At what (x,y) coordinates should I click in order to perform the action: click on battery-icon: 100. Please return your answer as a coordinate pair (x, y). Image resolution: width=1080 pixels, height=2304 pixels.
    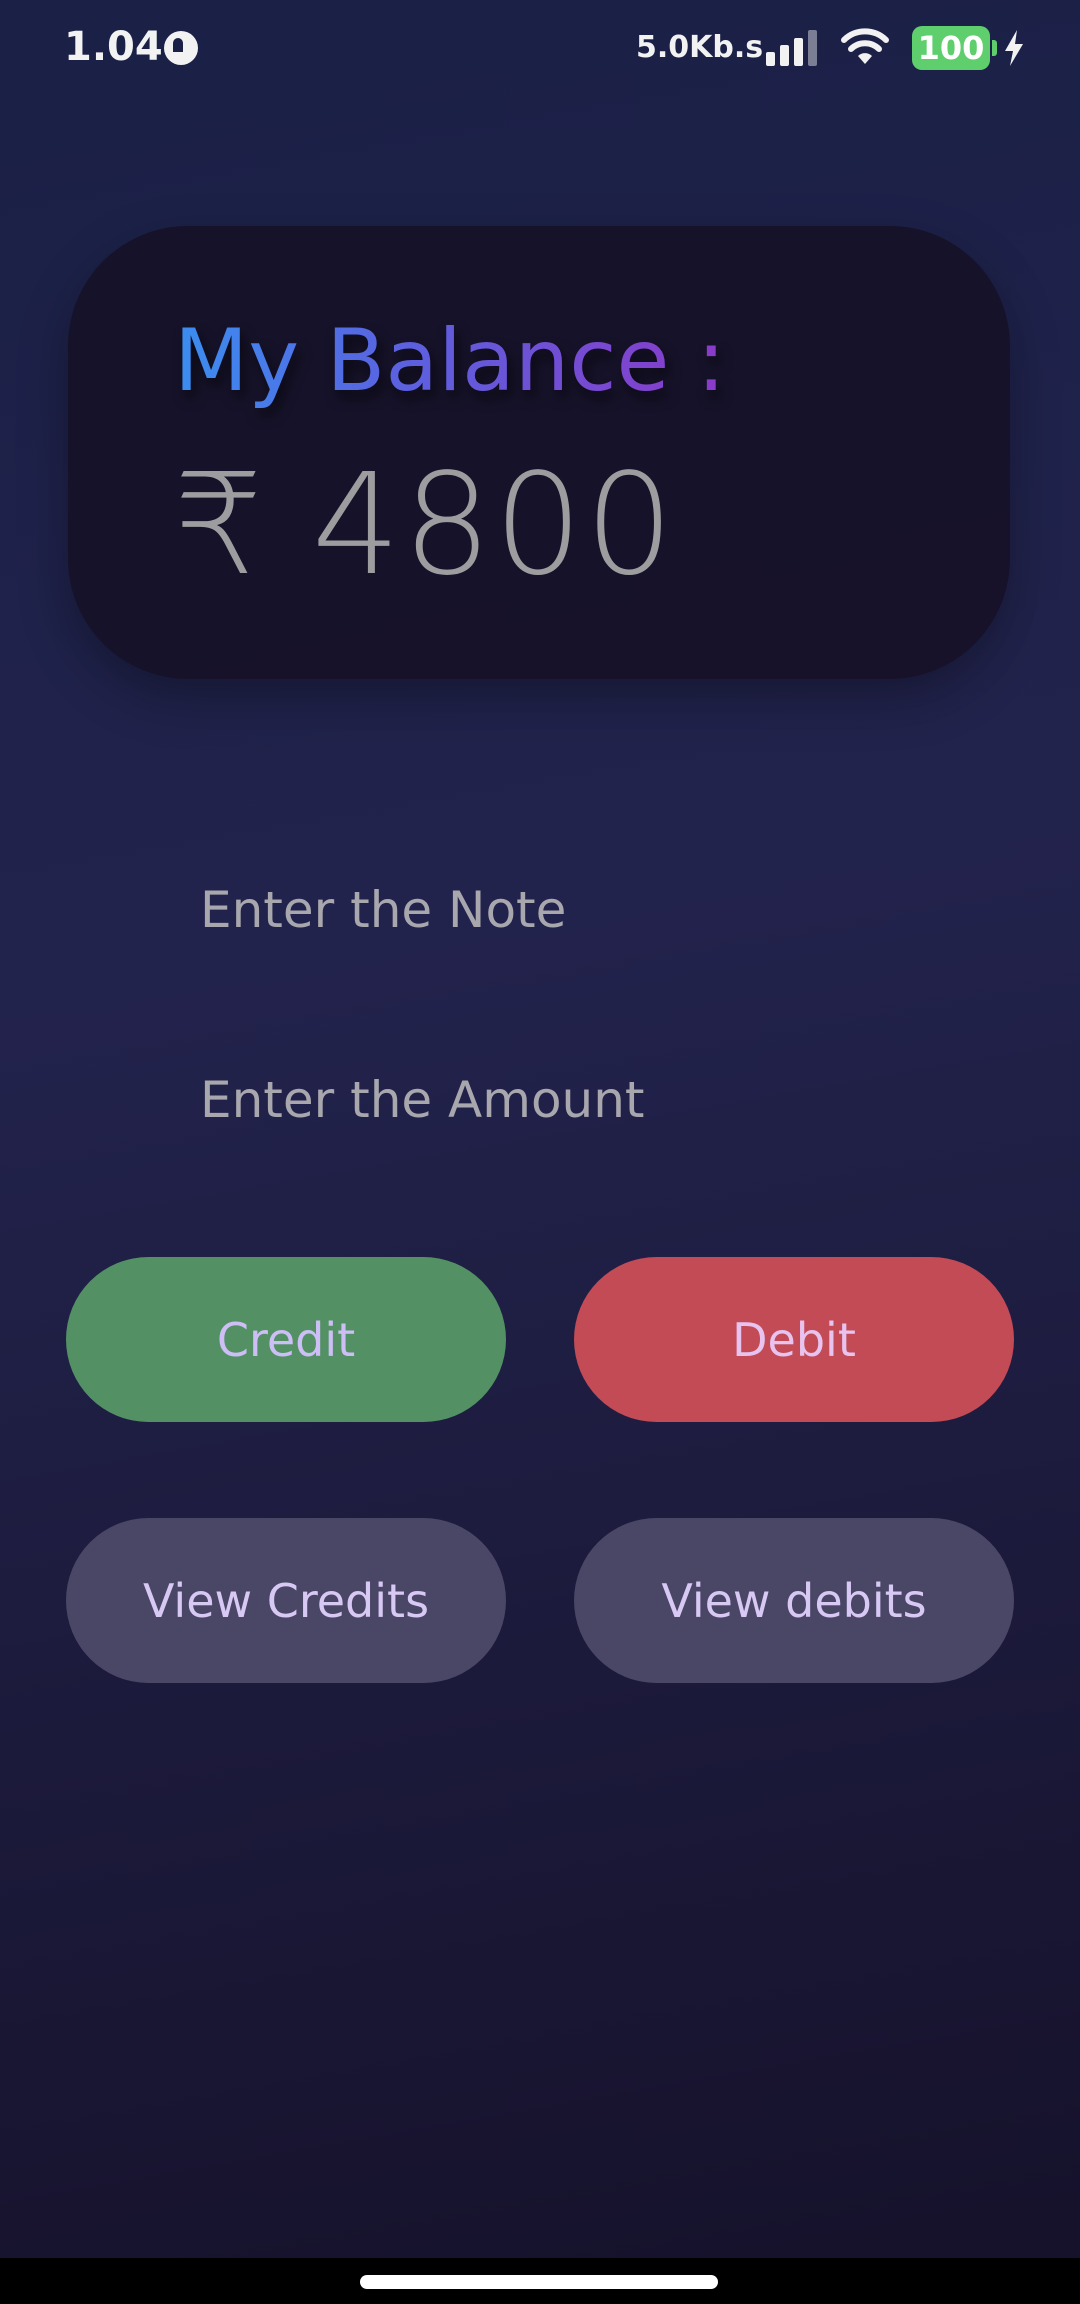
    Looking at the image, I should click on (954, 48).